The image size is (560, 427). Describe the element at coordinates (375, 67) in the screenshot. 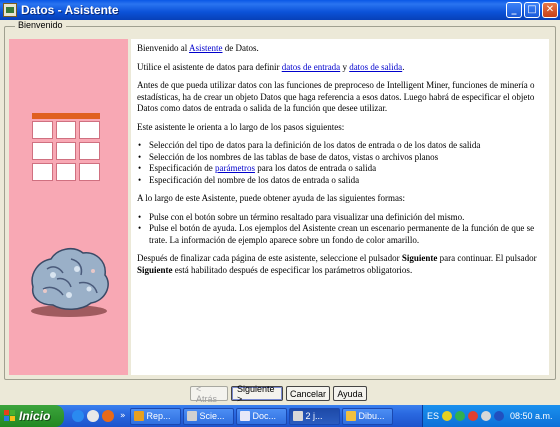

I see `output-data-link: datos de salida` at that location.